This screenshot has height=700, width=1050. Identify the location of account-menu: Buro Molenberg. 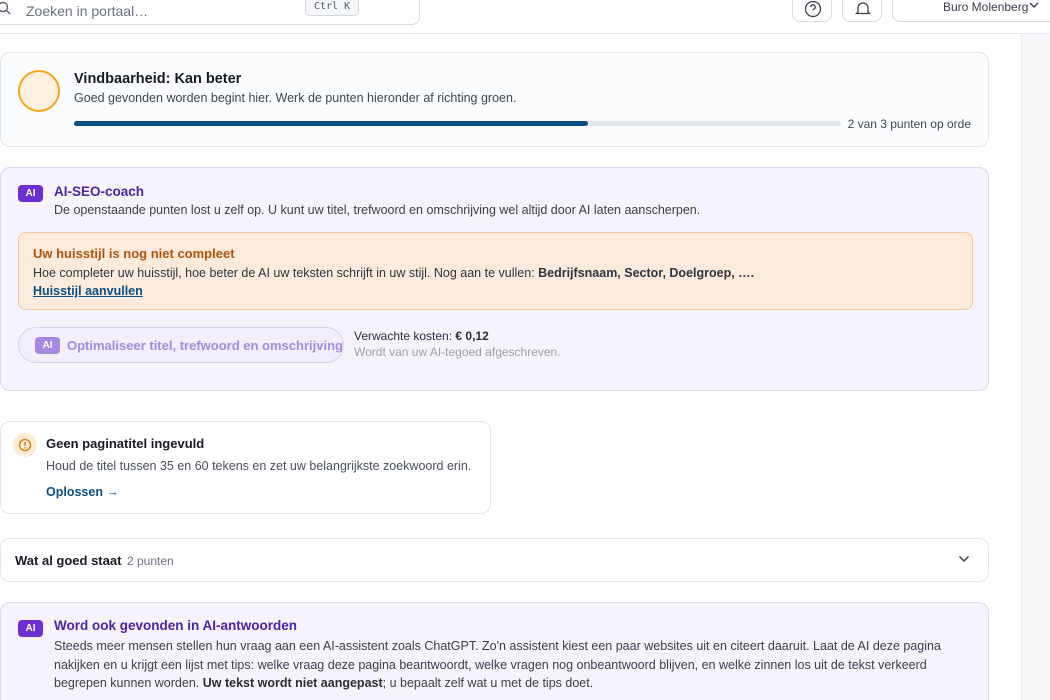
(971, 11).